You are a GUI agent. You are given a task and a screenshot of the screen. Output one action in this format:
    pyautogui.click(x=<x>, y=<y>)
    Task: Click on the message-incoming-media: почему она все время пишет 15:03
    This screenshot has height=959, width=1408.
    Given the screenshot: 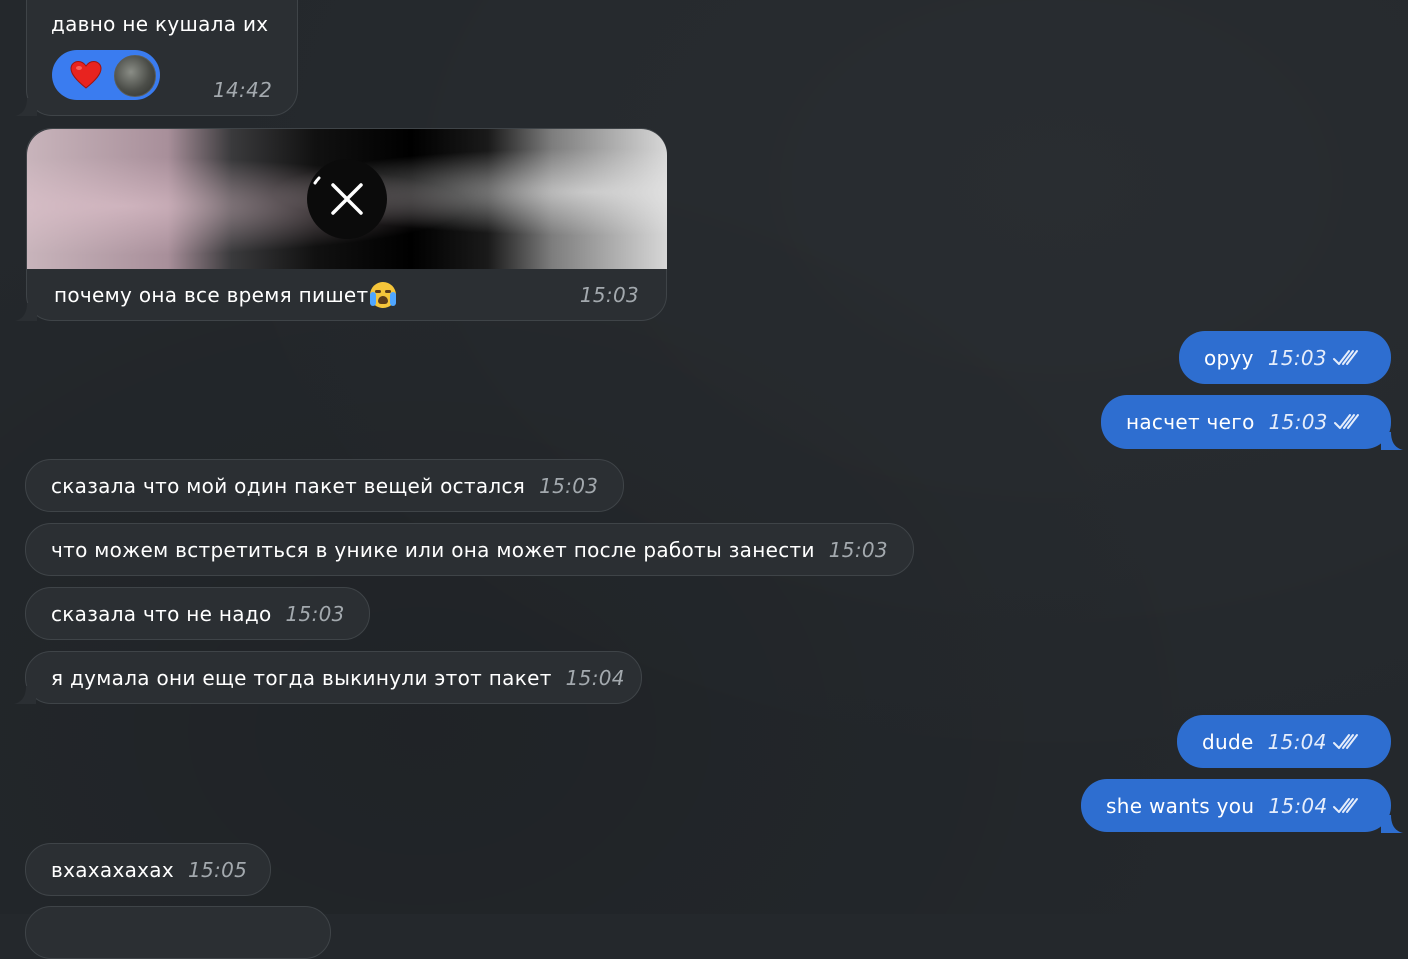 What is the action you would take?
    pyautogui.click(x=341, y=224)
    